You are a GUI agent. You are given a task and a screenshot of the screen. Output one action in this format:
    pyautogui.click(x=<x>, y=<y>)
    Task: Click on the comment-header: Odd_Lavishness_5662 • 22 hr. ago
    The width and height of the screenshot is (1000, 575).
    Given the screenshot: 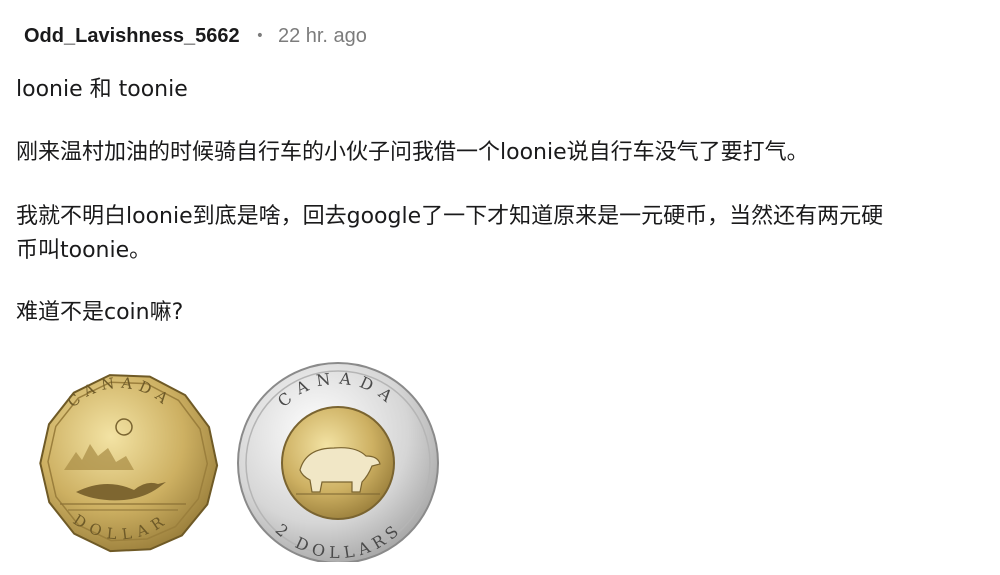 What is the action you would take?
    pyautogui.click(x=195, y=36)
    